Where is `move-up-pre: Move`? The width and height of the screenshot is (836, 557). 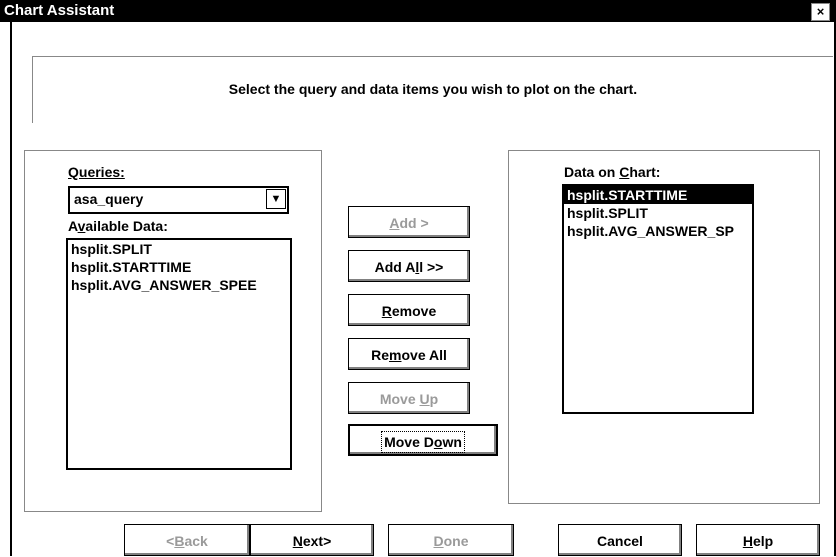 move-up-pre: Move is located at coordinates (399, 399).